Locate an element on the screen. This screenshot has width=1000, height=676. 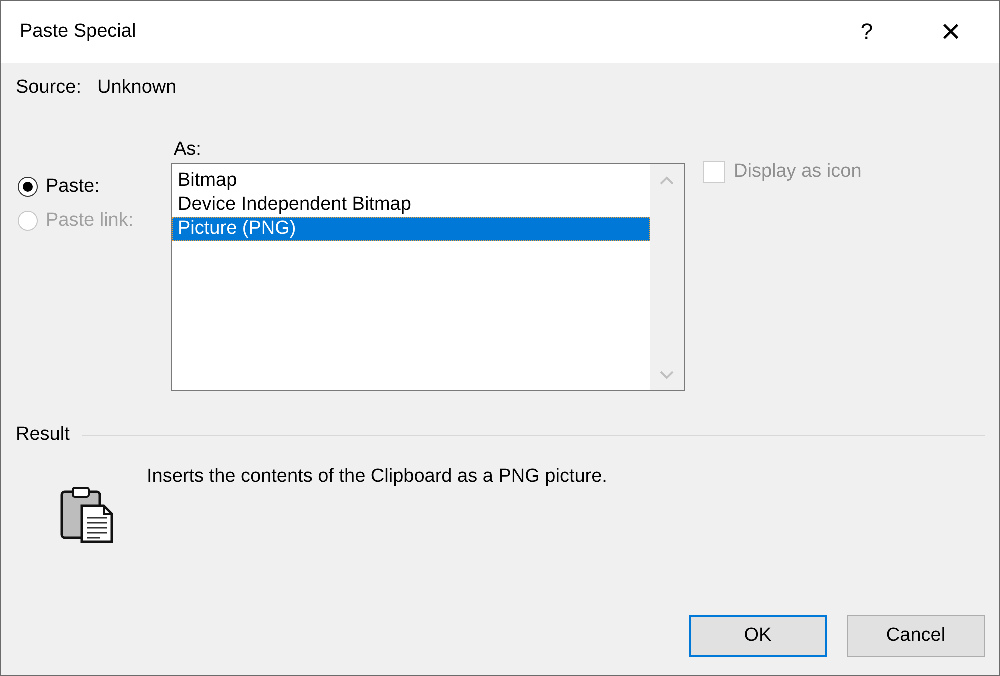
list-item: Device Independent Bitmap is located at coordinates (411, 205).